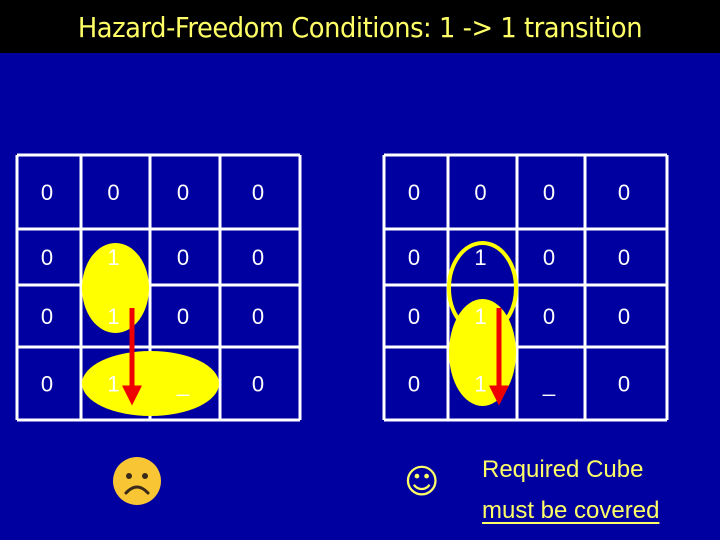 The width and height of the screenshot is (720, 540). What do you see at coordinates (563, 469) in the screenshot?
I see `note-required-cube: Required Cube` at bounding box center [563, 469].